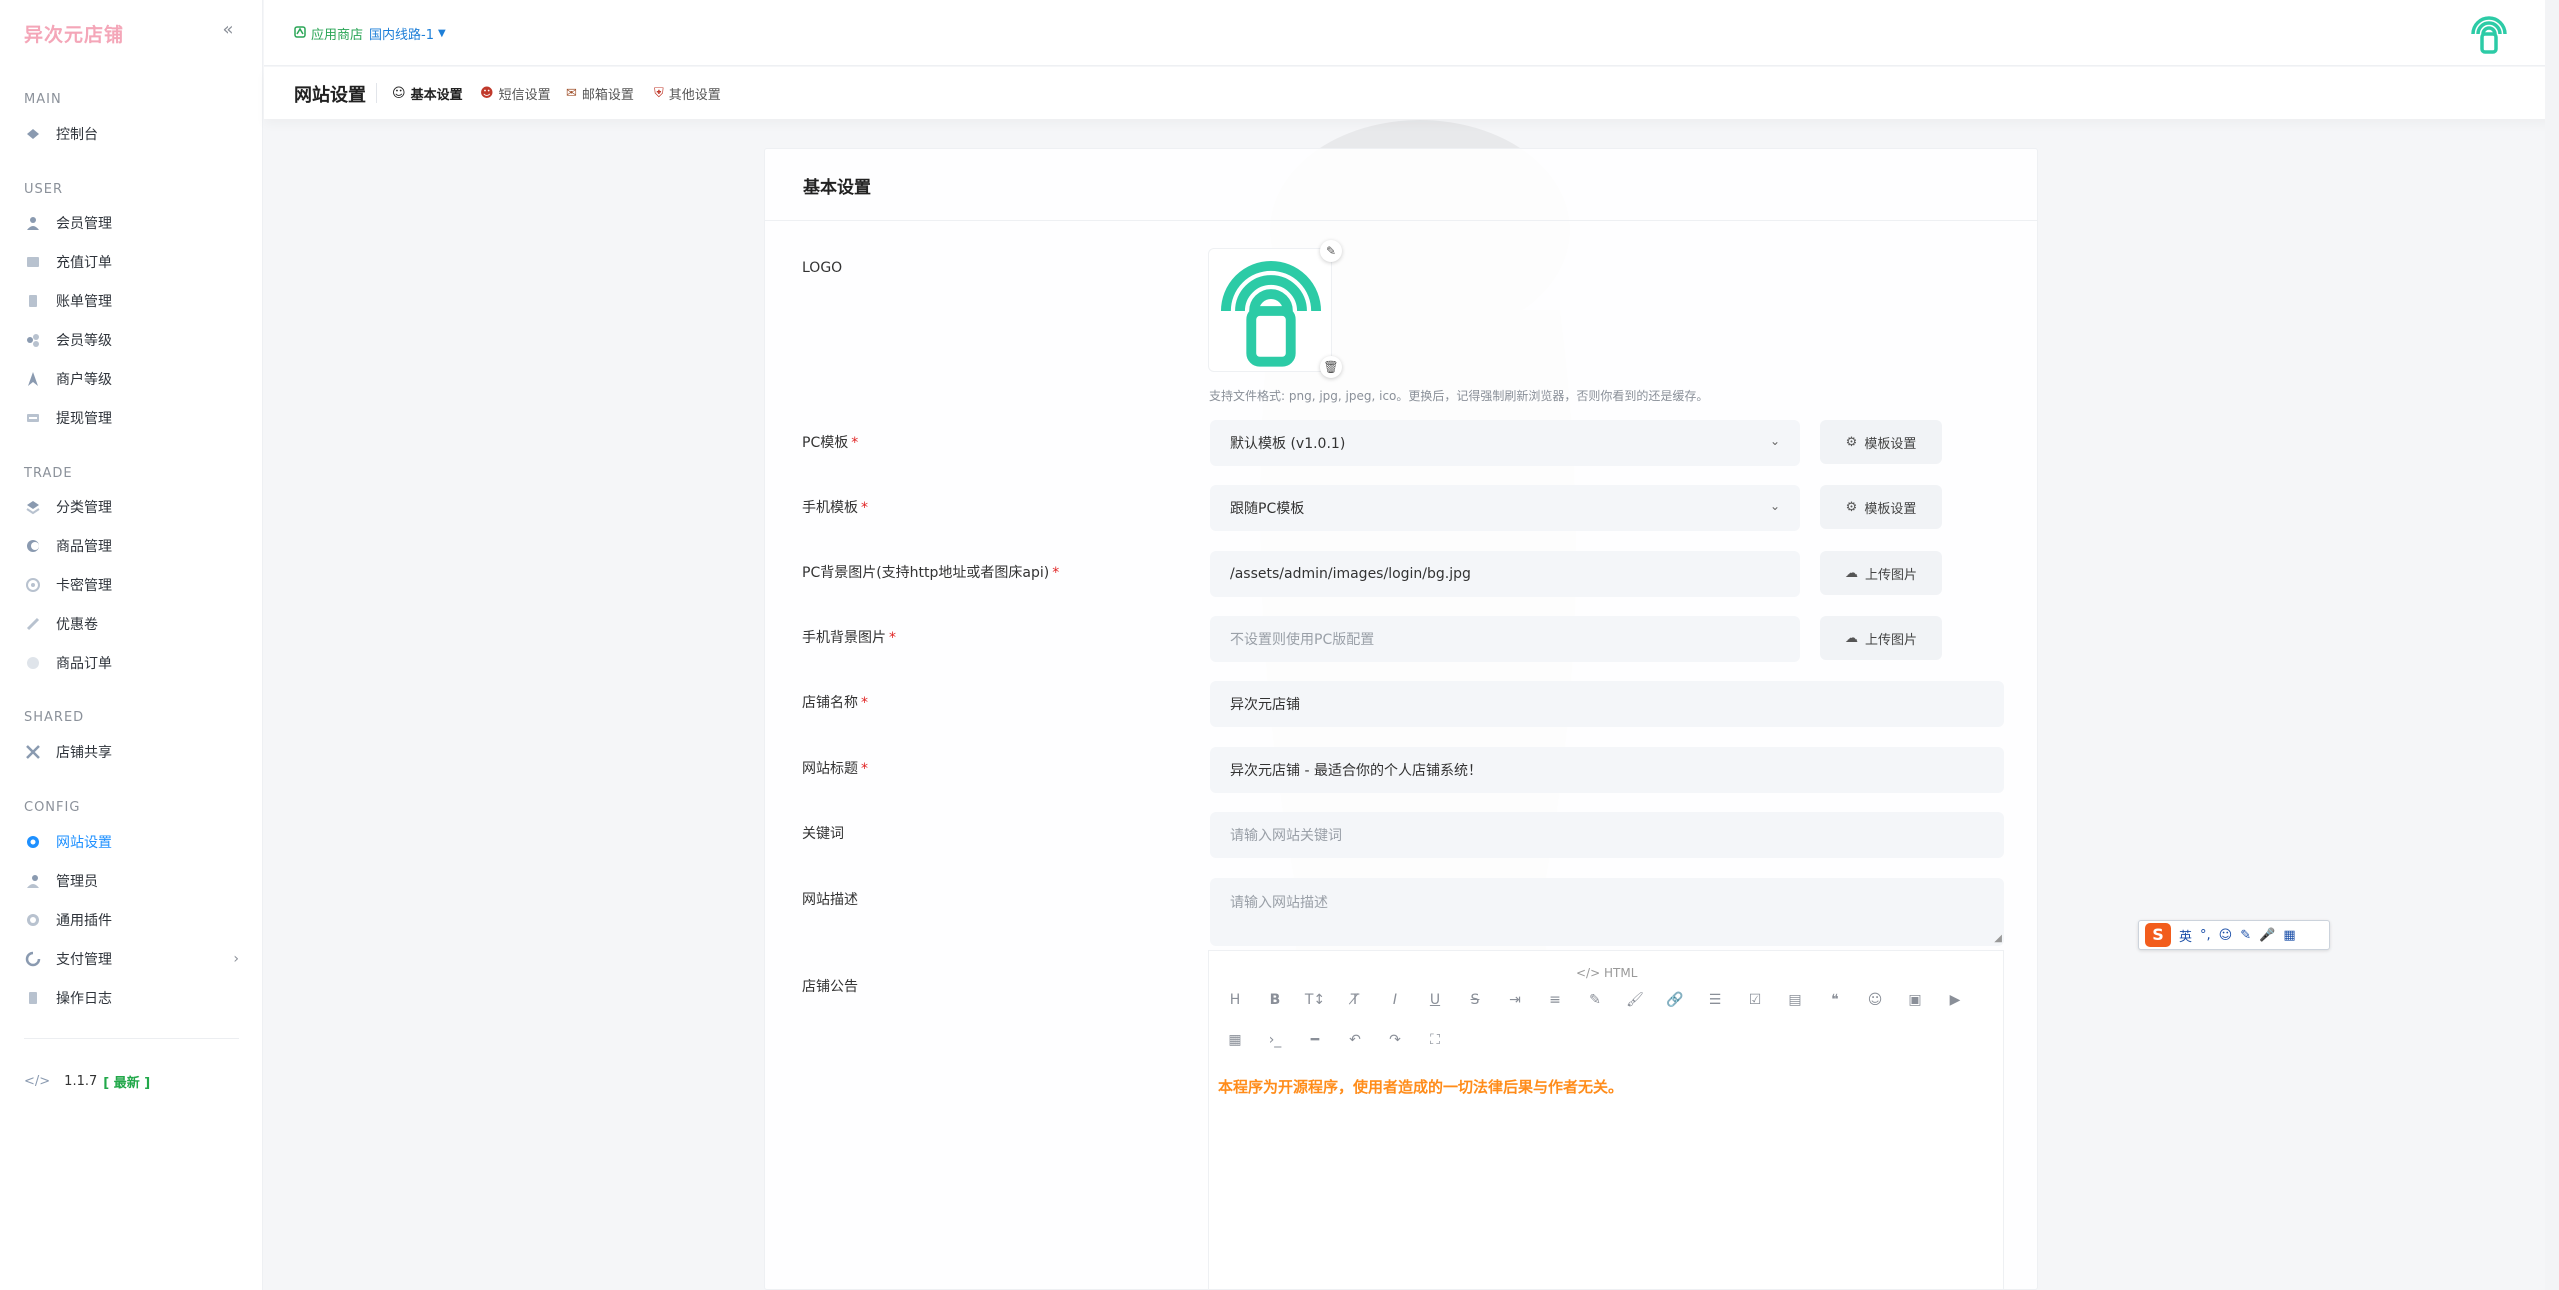  I want to click on ime-toolbar: S 英 °, ☺ ✎ 🎤 ▦, so click(2234, 935).